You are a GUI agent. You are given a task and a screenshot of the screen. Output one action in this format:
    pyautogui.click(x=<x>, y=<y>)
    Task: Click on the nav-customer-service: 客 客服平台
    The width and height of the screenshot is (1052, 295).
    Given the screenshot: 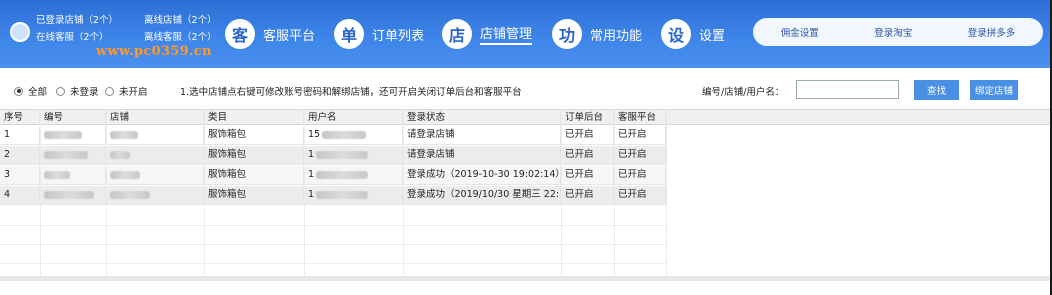 What is the action you would take?
    pyautogui.click(x=270, y=34)
    